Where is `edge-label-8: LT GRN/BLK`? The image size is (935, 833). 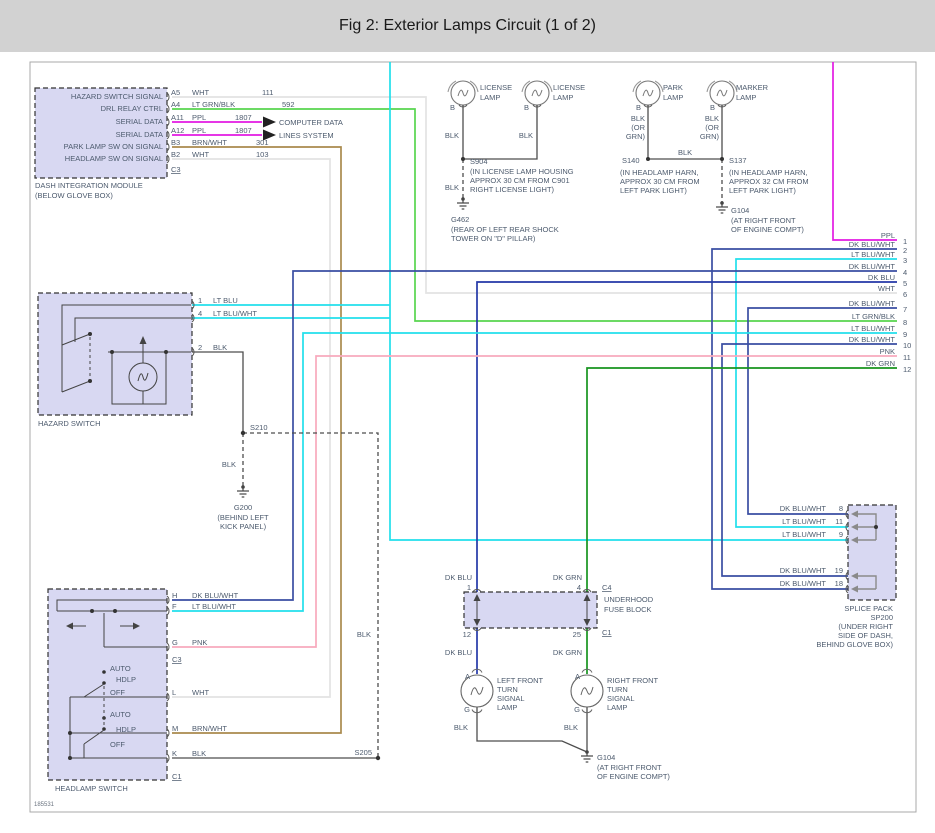 edge-label-8: LT GRN/BLK is located at coordinates (873, 316).